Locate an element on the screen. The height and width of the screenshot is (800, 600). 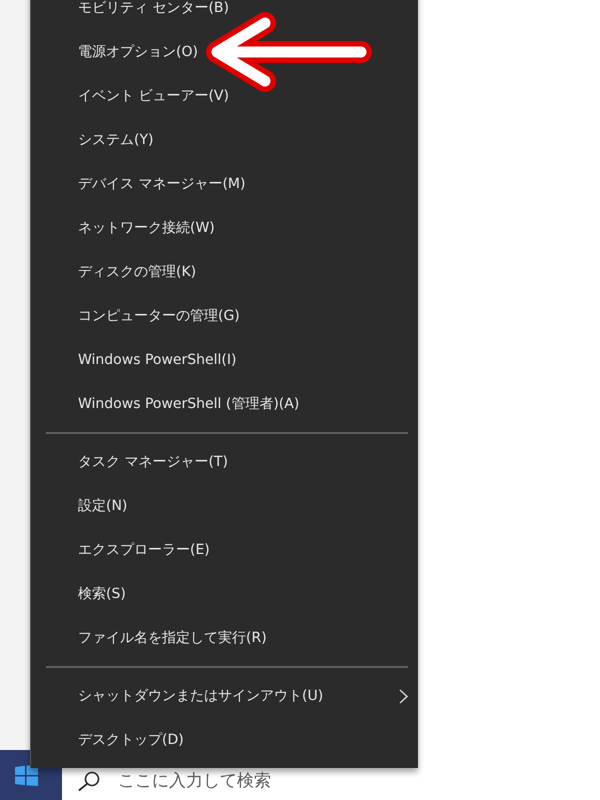
windows-logo-icon is located at coordinates (26, 775).